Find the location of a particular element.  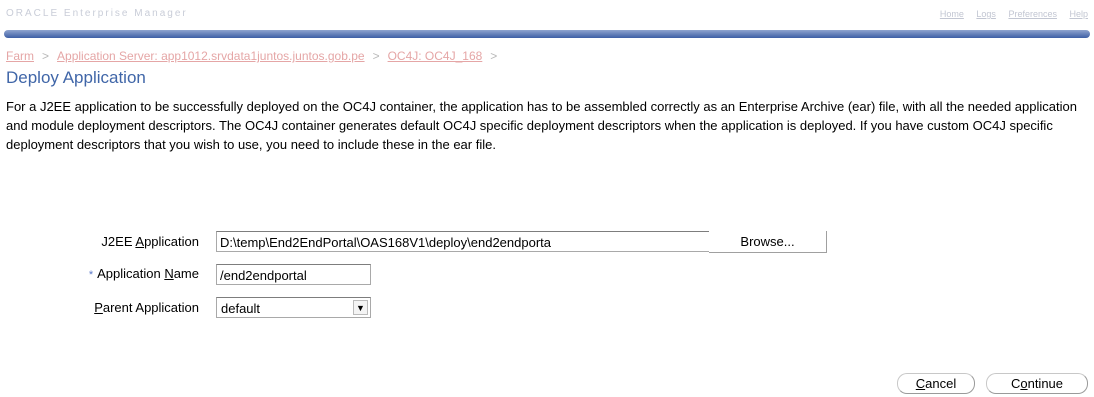

label-access-key: P is located at coordinates (98, 307).